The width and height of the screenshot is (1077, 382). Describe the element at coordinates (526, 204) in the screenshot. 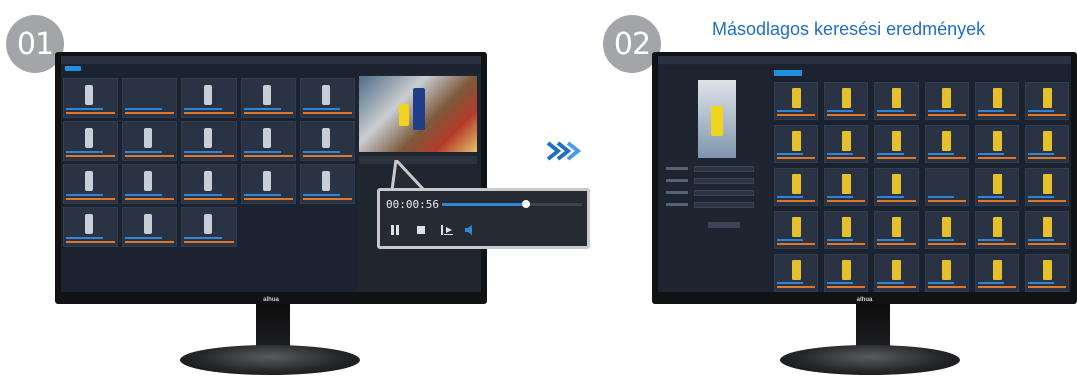

I see `progress-handle` at that location.